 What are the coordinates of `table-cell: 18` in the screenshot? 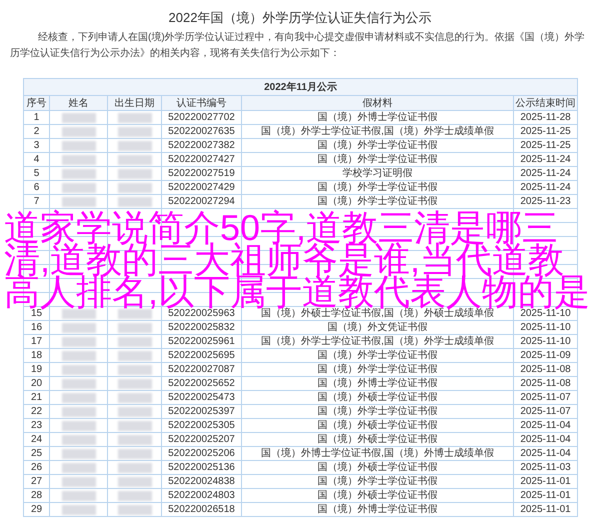 It's located at (37, 355).